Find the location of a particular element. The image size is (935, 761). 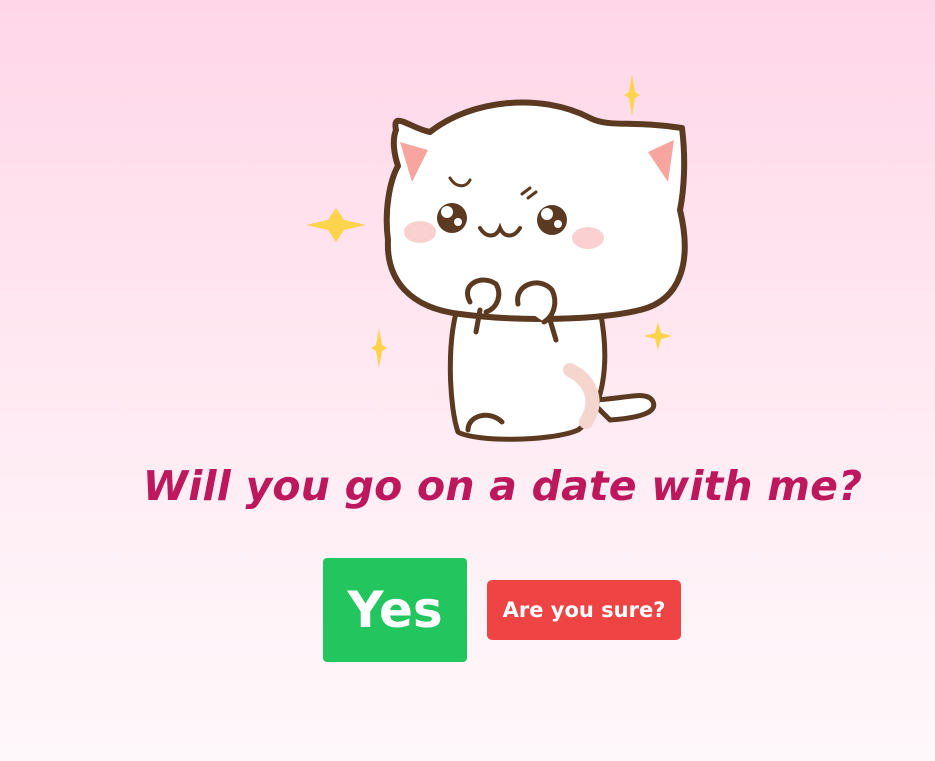

question-text: Will you go on a date with me? is located at coordinates (502, 486).